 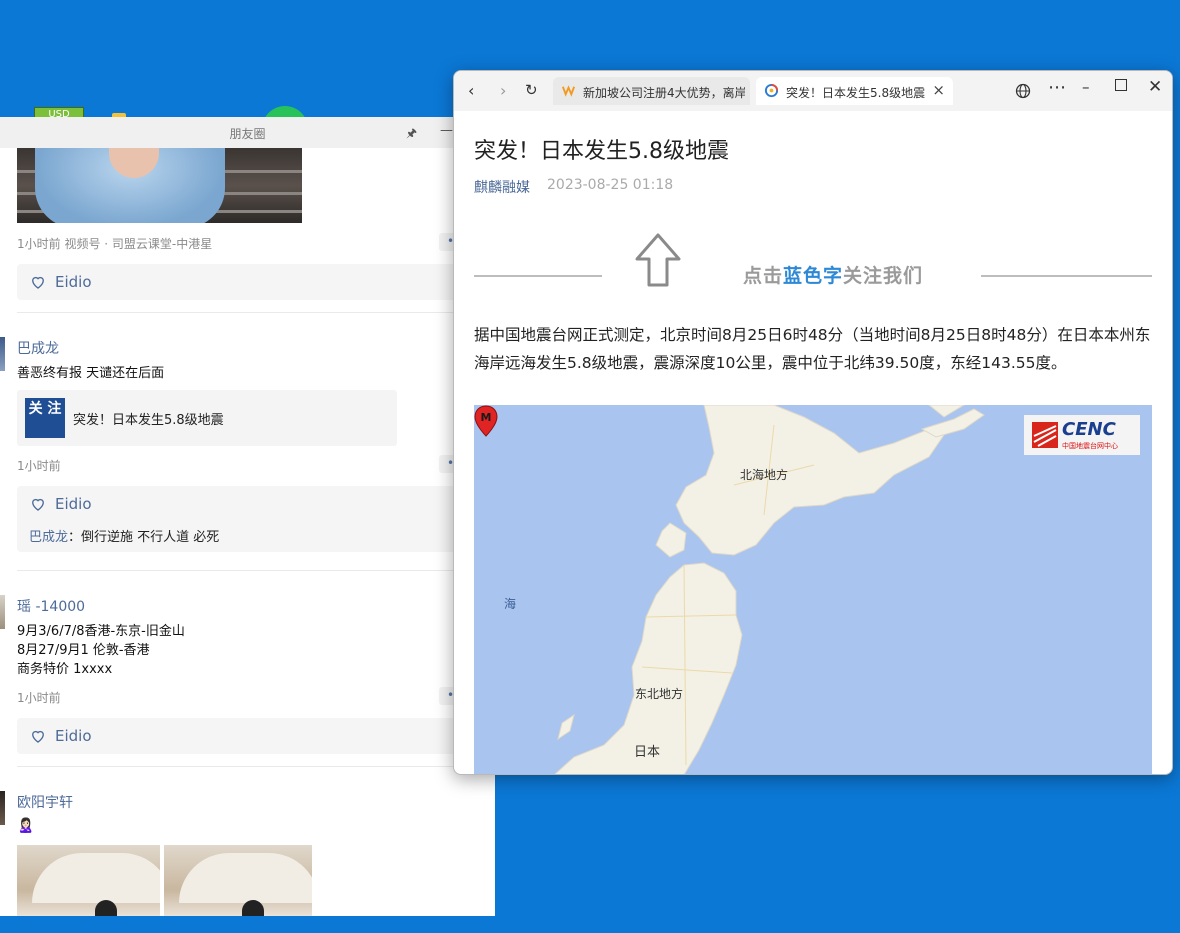 I want to click on follow-prefix: 点击, so click(x=763, y=276).